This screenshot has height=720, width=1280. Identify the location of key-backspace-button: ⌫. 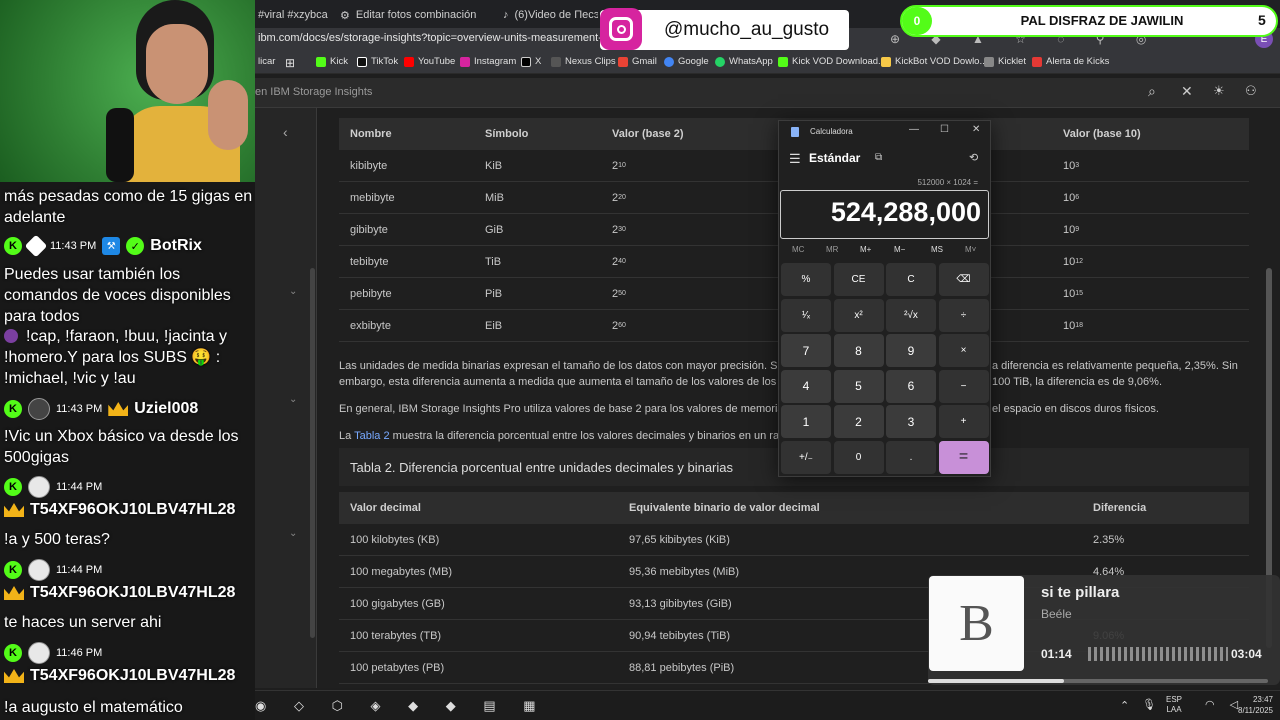
(963, 279).